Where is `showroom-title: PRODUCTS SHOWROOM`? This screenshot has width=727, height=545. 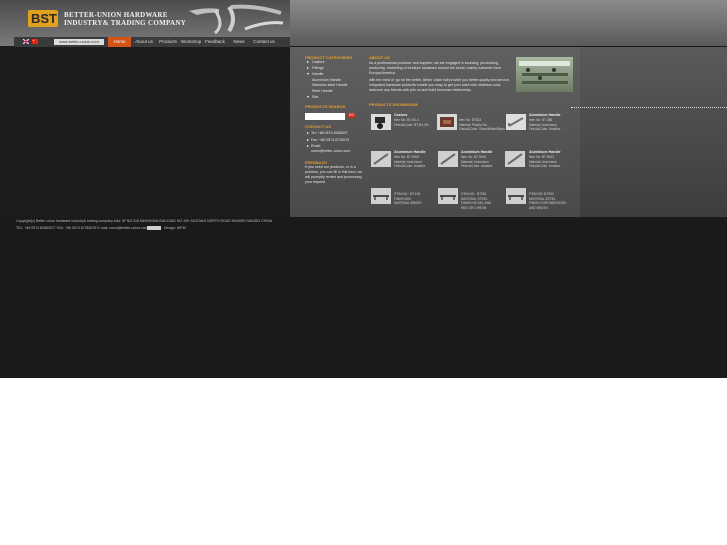 showroom-title: PRODUCTS SHOWROOM is located at coordinates (393, 104).